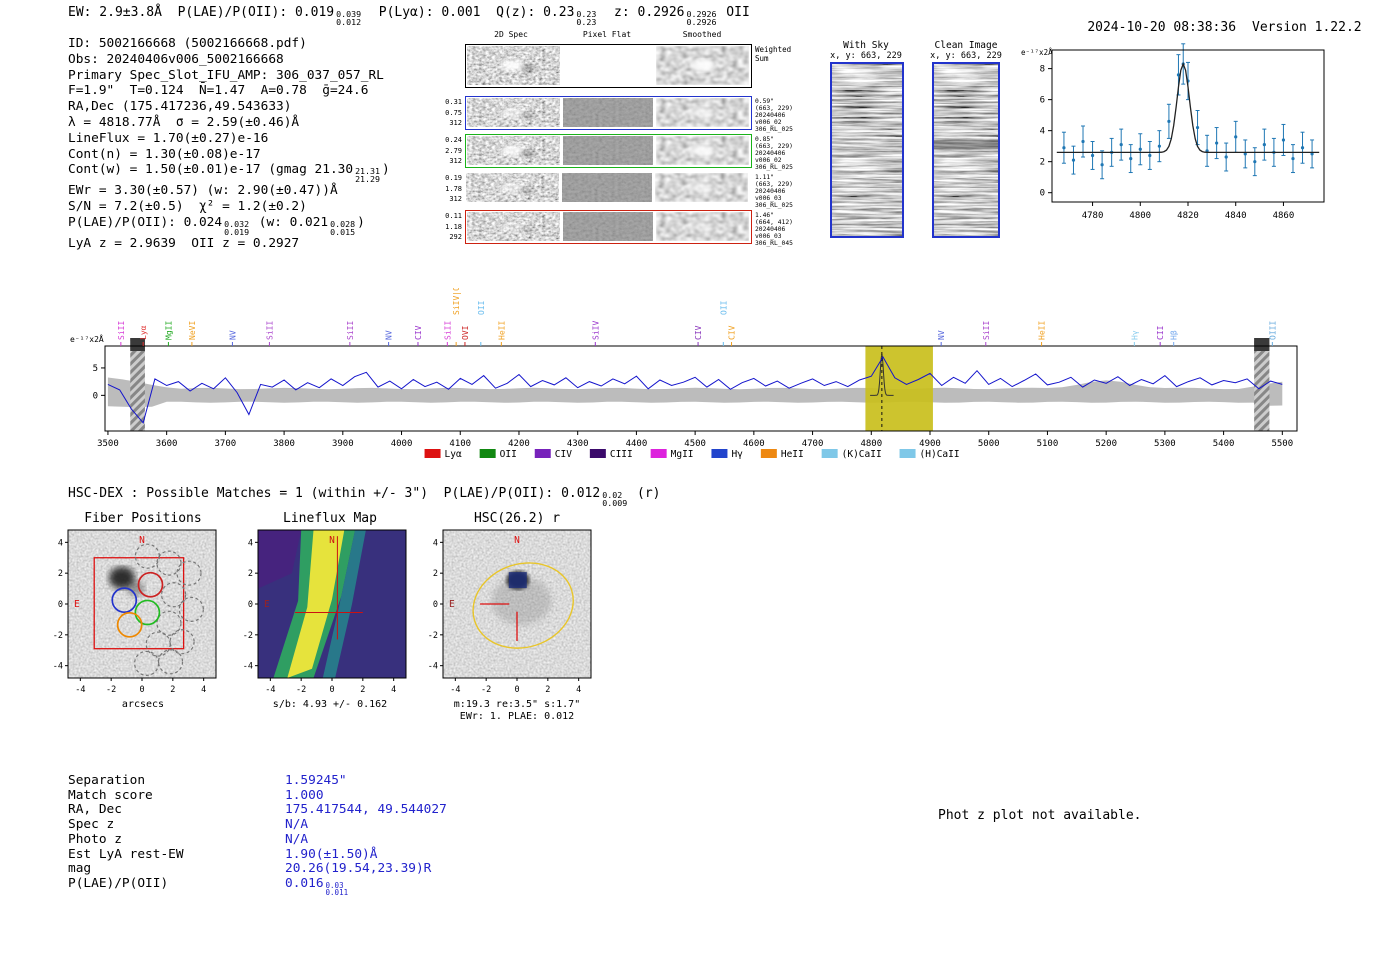 This screenshot has width=1400, height=953. Describe the element at coordinates (87, 338) in the screenshot. I see `spectrum-ylabel: e⁻¹⁷x2Å` at that location.